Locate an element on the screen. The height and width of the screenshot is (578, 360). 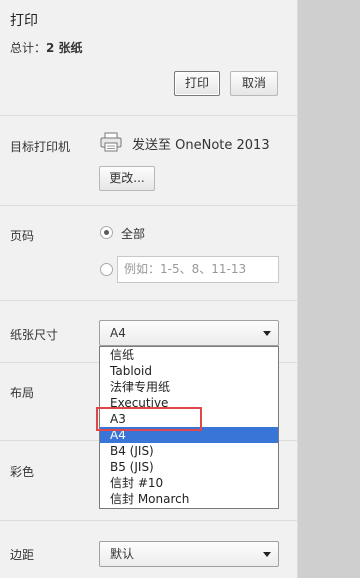
paper-option: Tabloid is located at coordinates (189, 371).